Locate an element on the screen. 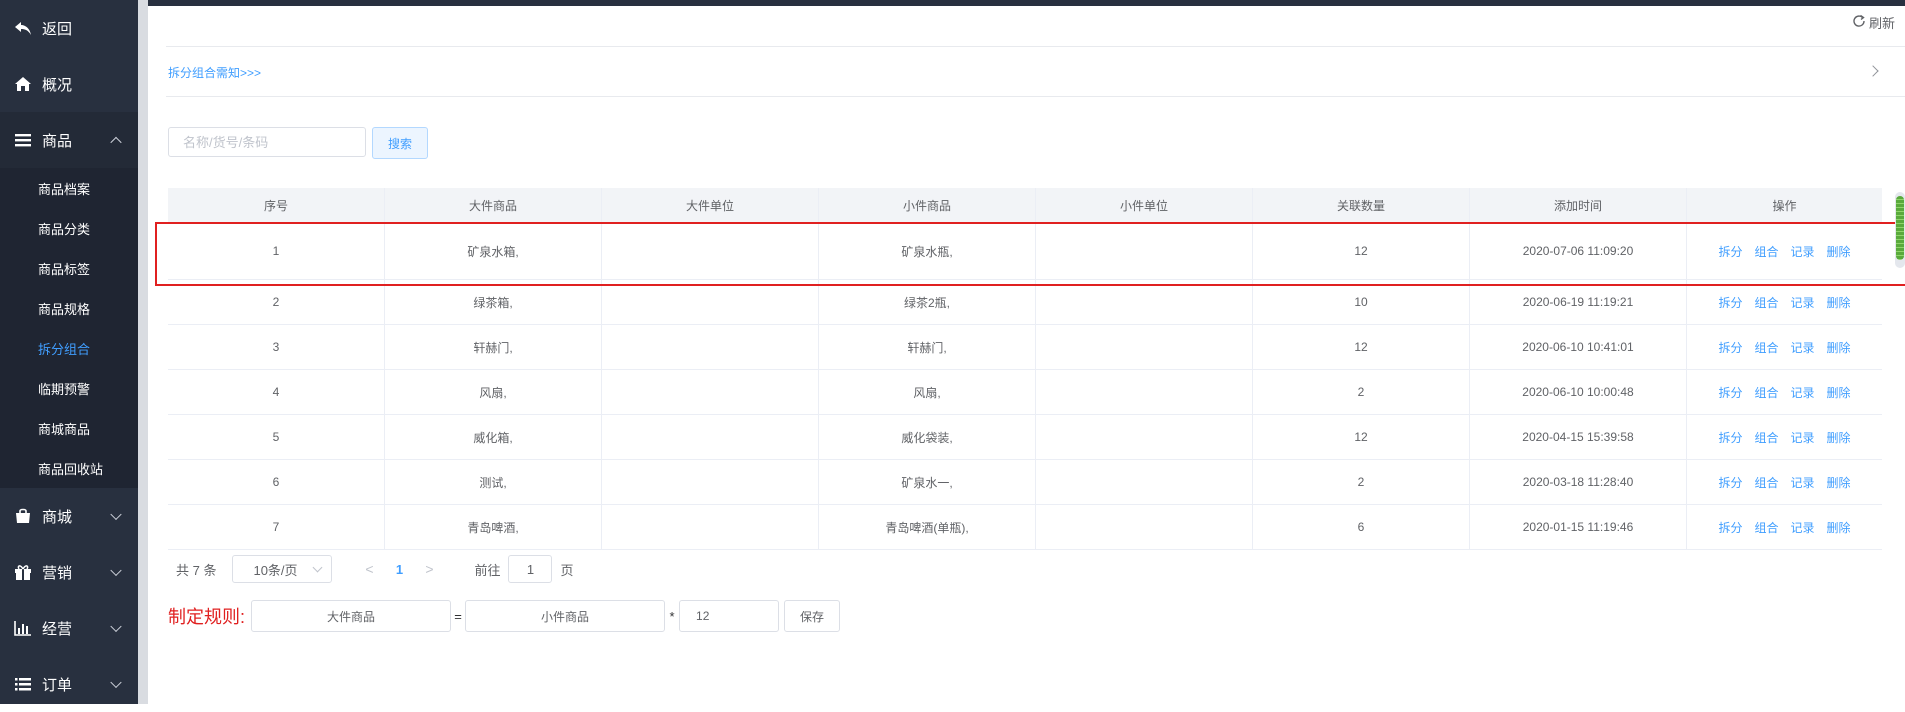  cell-added-time: 2020-04-15 15:39:58 is located at coordinates (1578, 437).